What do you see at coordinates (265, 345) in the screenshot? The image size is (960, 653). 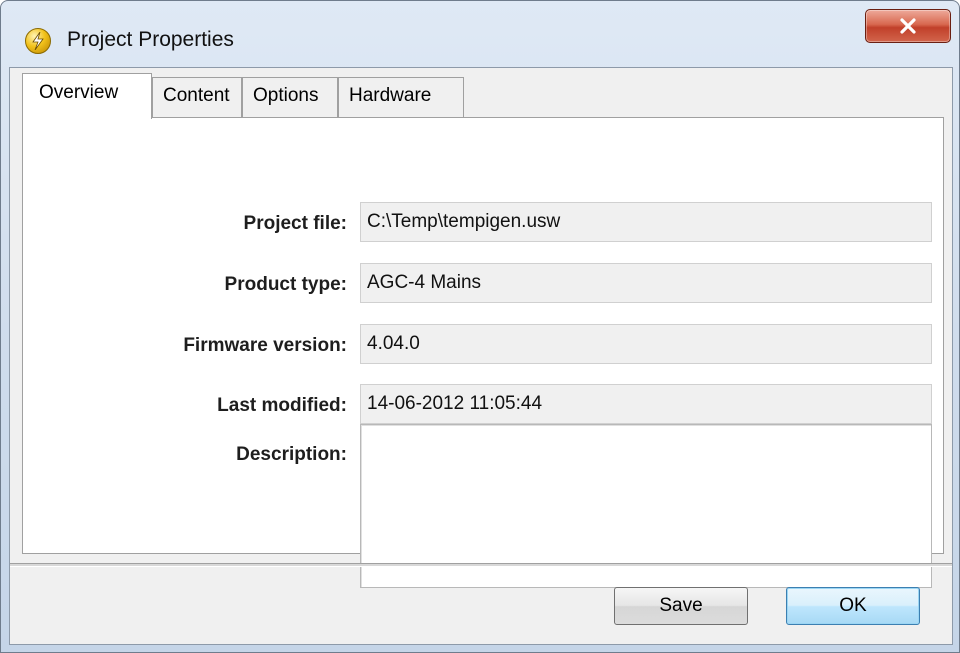 I see `firmware-version-label: Firmware version:` at bounding box center [265, 345].